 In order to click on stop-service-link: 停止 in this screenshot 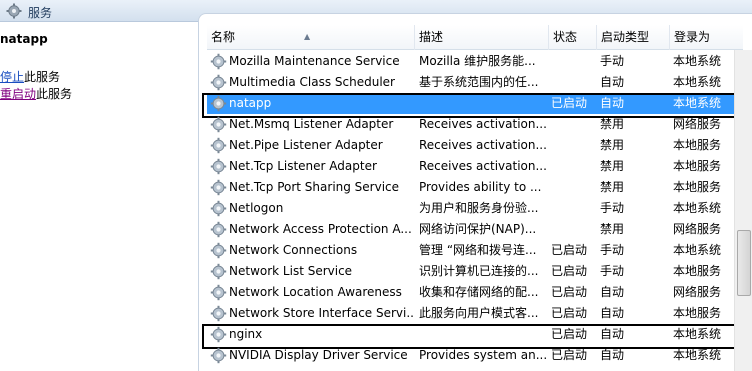, I will do `click(12, 77)`.